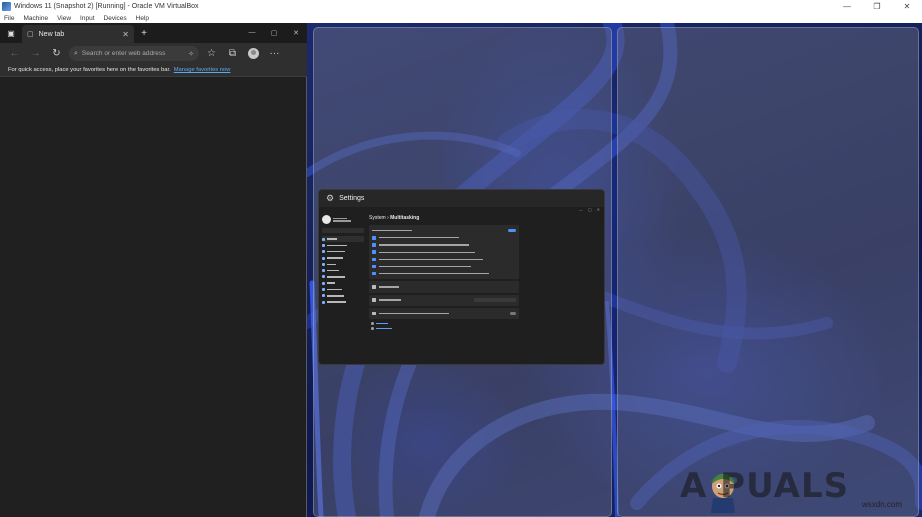  What do you see at coordinates (30, 34) in the screenshot?
I see `page-icon: ▢` at bounding box center [30, 34].